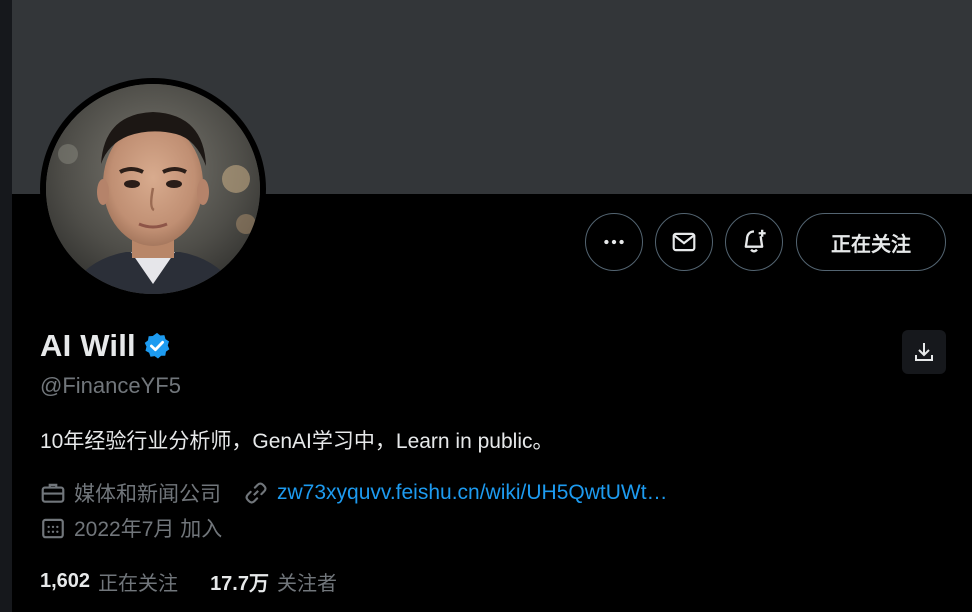 Image resolution: width=972 pixels, height=612 pixels. I want to click on left-edge-strip, so click(6, 306).